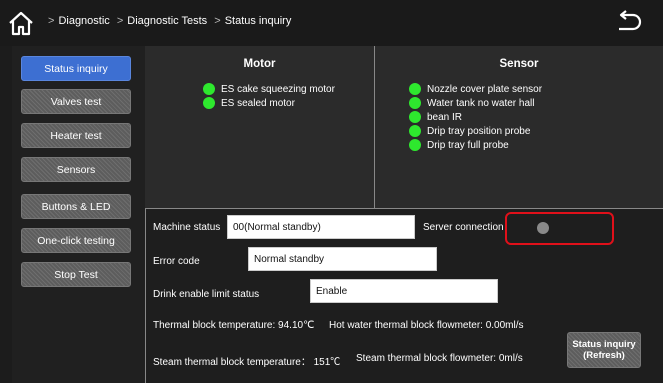  What do you see at coordinates (76, 101) in the screenshot?
I see `sidebar-item-valves-test: Valves test` at bounding box center [76, 101].